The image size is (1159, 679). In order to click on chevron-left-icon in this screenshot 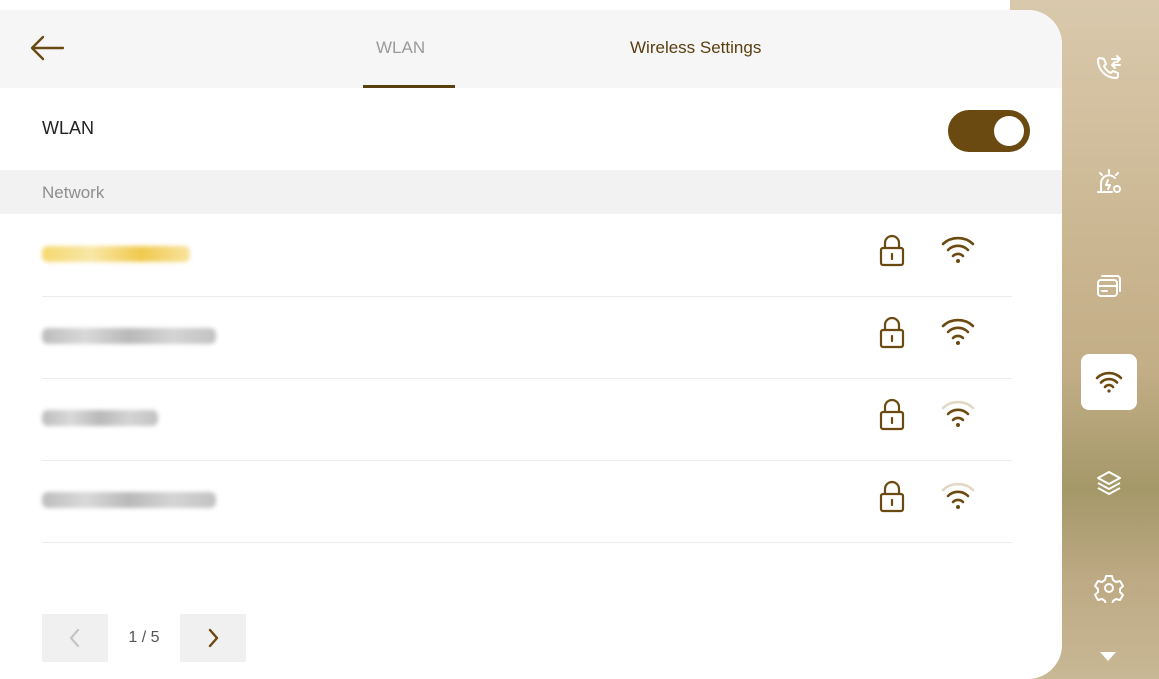, I will do `click(74, 638)`.